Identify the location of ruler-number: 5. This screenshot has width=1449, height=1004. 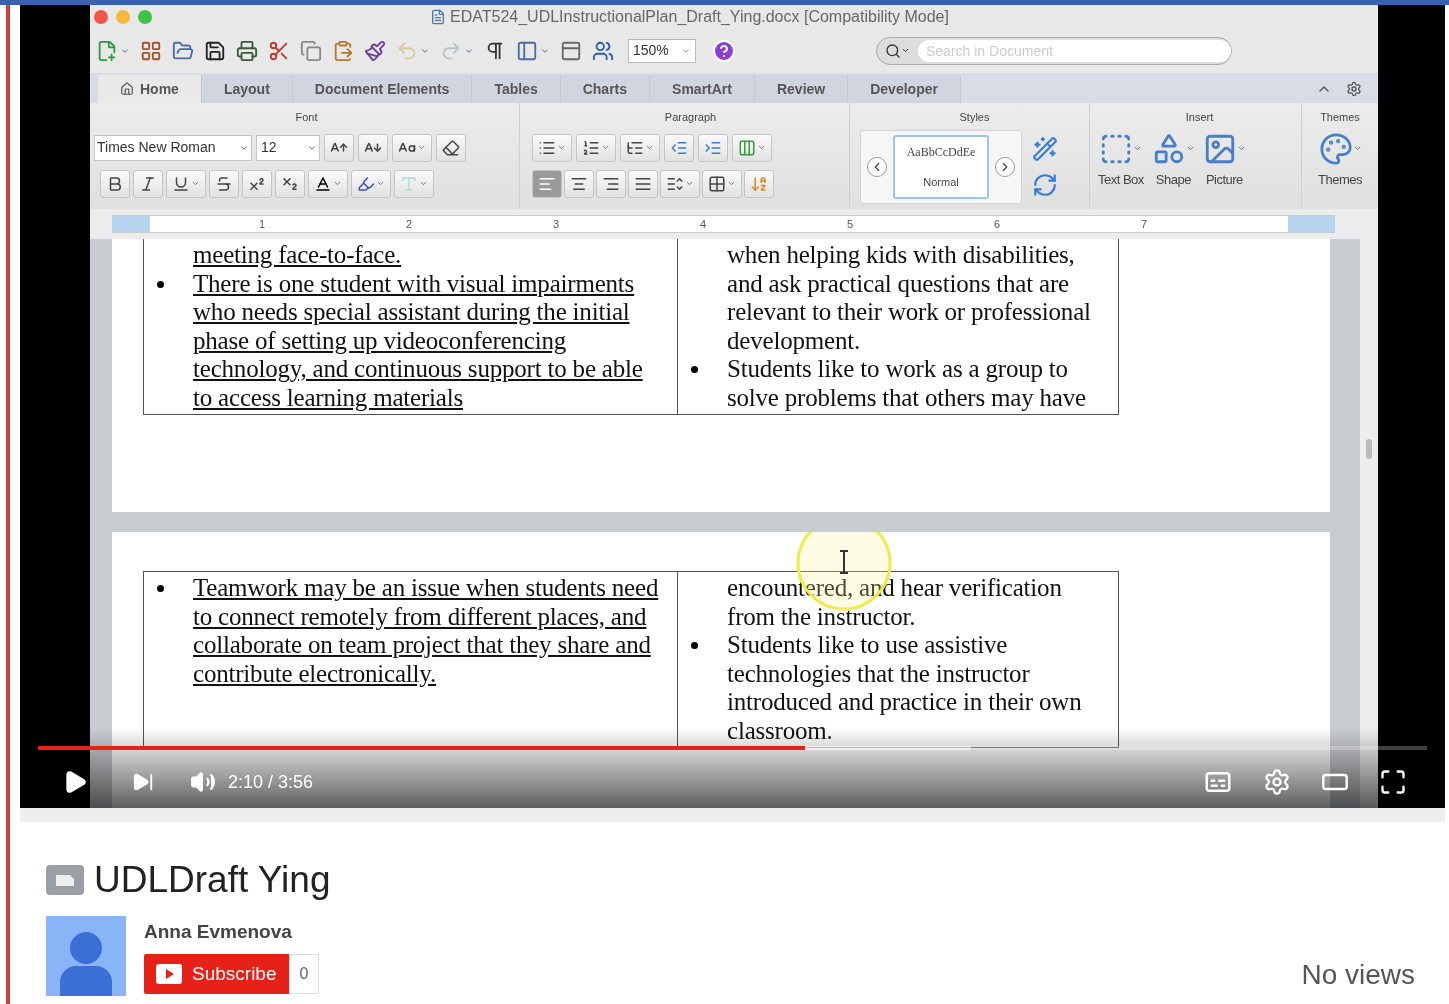
(851, 224).